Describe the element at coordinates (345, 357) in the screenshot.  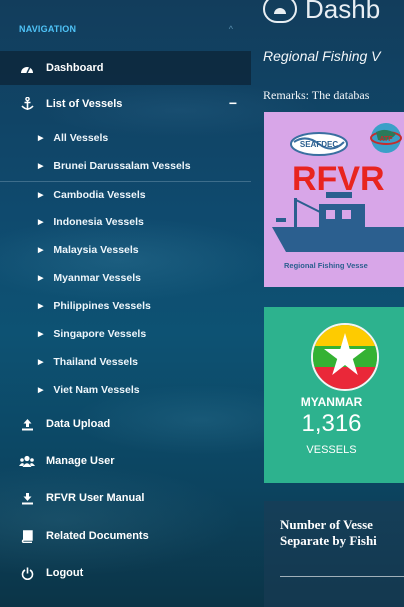
I see `myanmar-flag-icon` at that location.